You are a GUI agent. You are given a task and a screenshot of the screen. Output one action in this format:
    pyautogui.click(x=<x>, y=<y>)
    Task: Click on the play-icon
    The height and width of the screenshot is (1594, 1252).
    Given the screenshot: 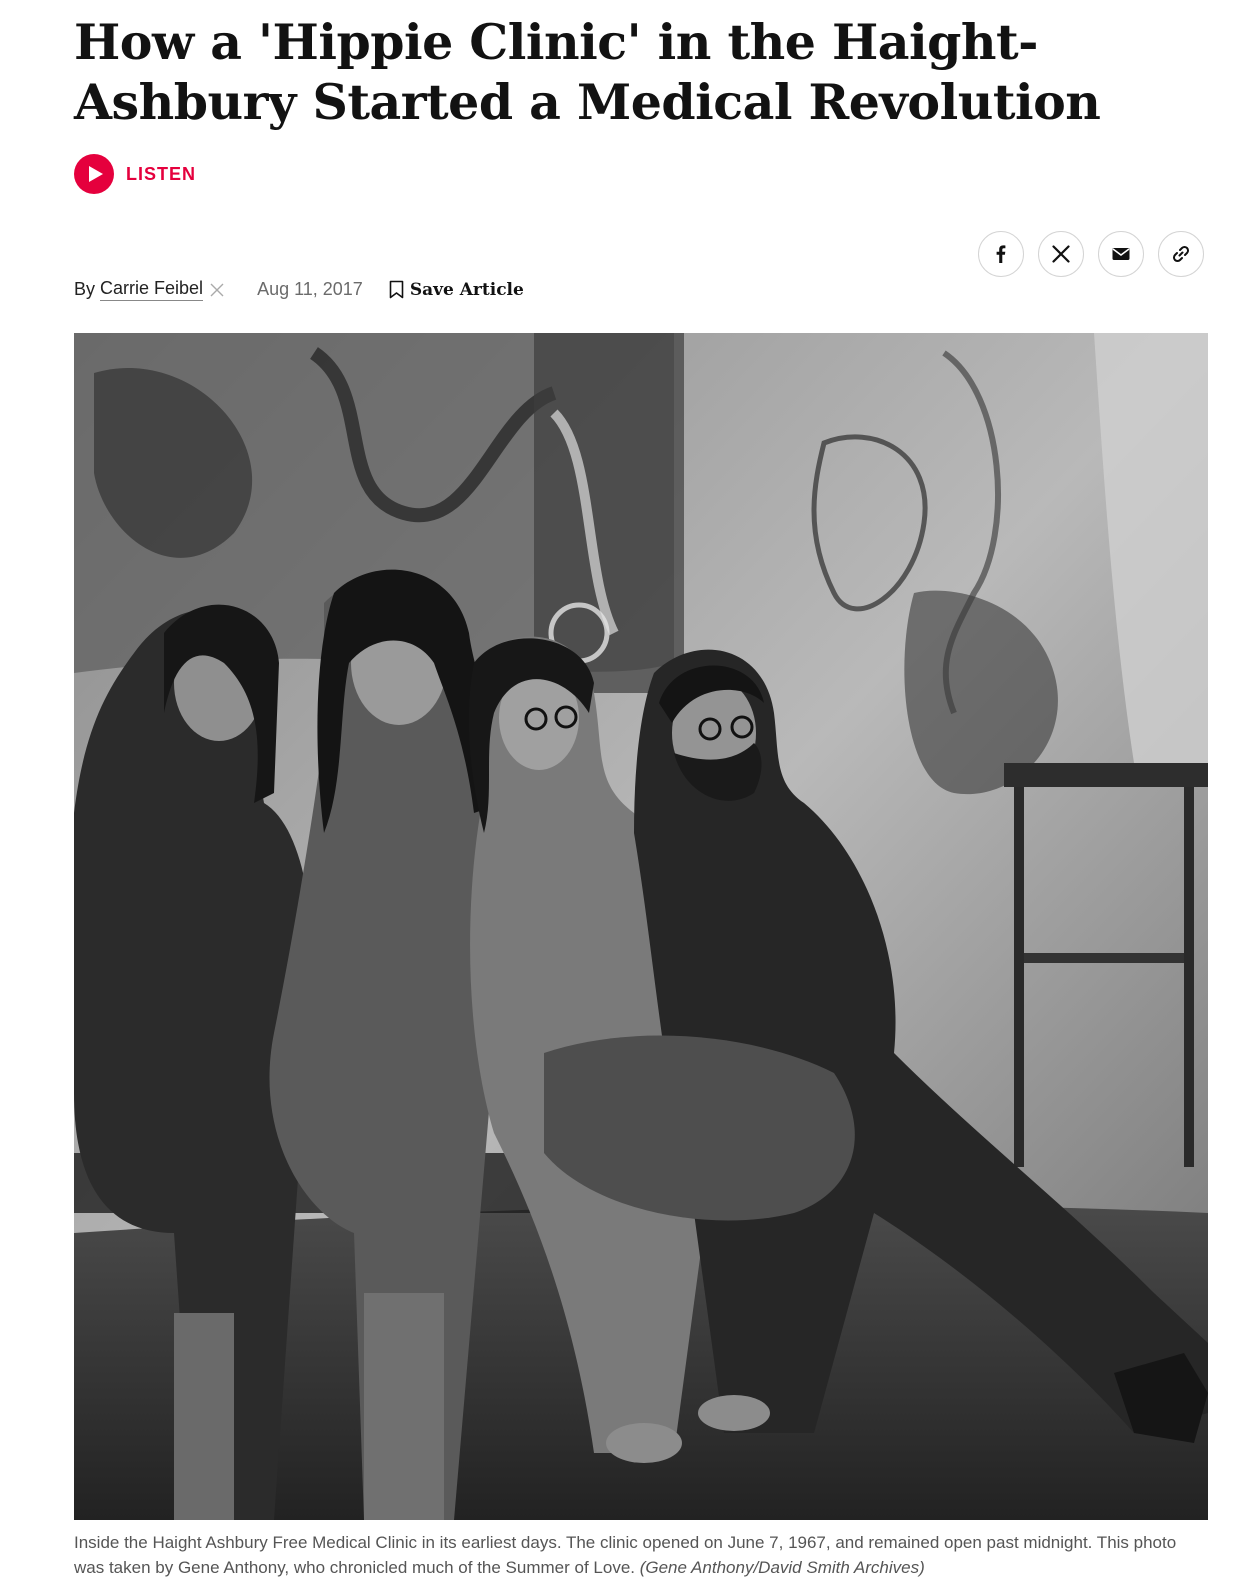 What is the action you would take?
    pyautogui.click(x=94, y=174)
    